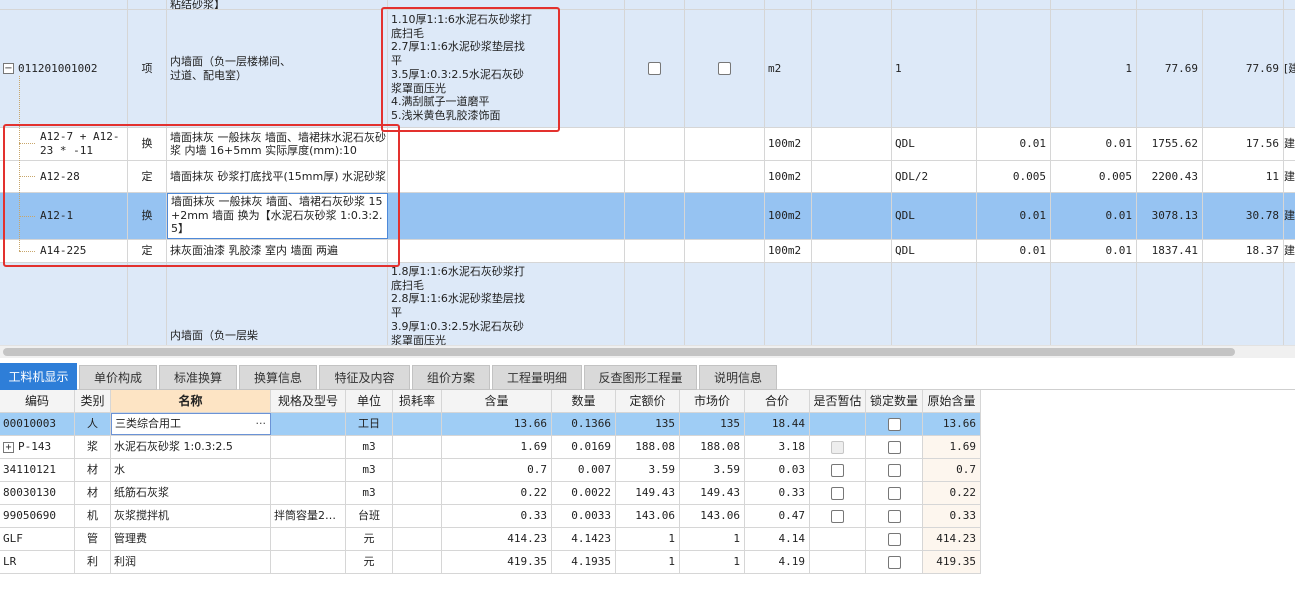 This screenshot has height=599, width=1295. Describe the element at coordinates (37, 562) in the screenshot. I see `code-cell: LR` at that location.